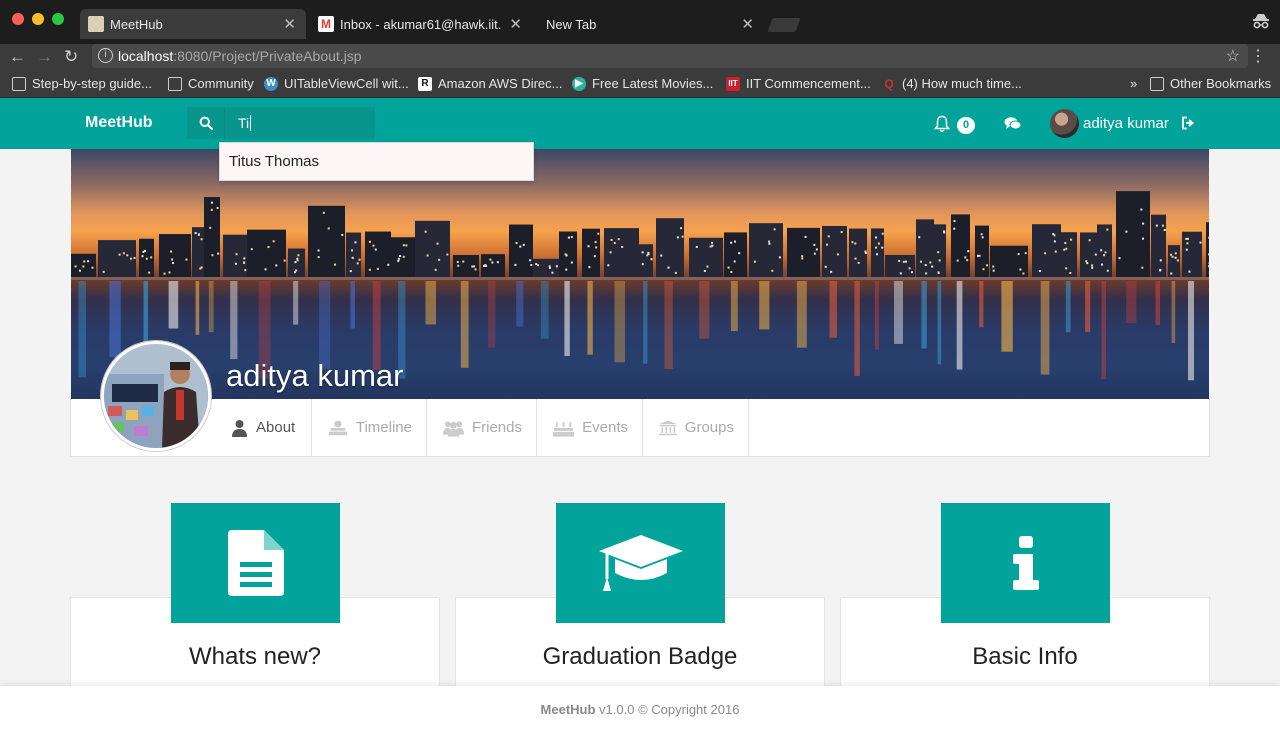 Image resolution: width=1280 pixels, height=735 pixels. I want to click on browser-tab-newtab: New Tab ✕, so click(651, 24).